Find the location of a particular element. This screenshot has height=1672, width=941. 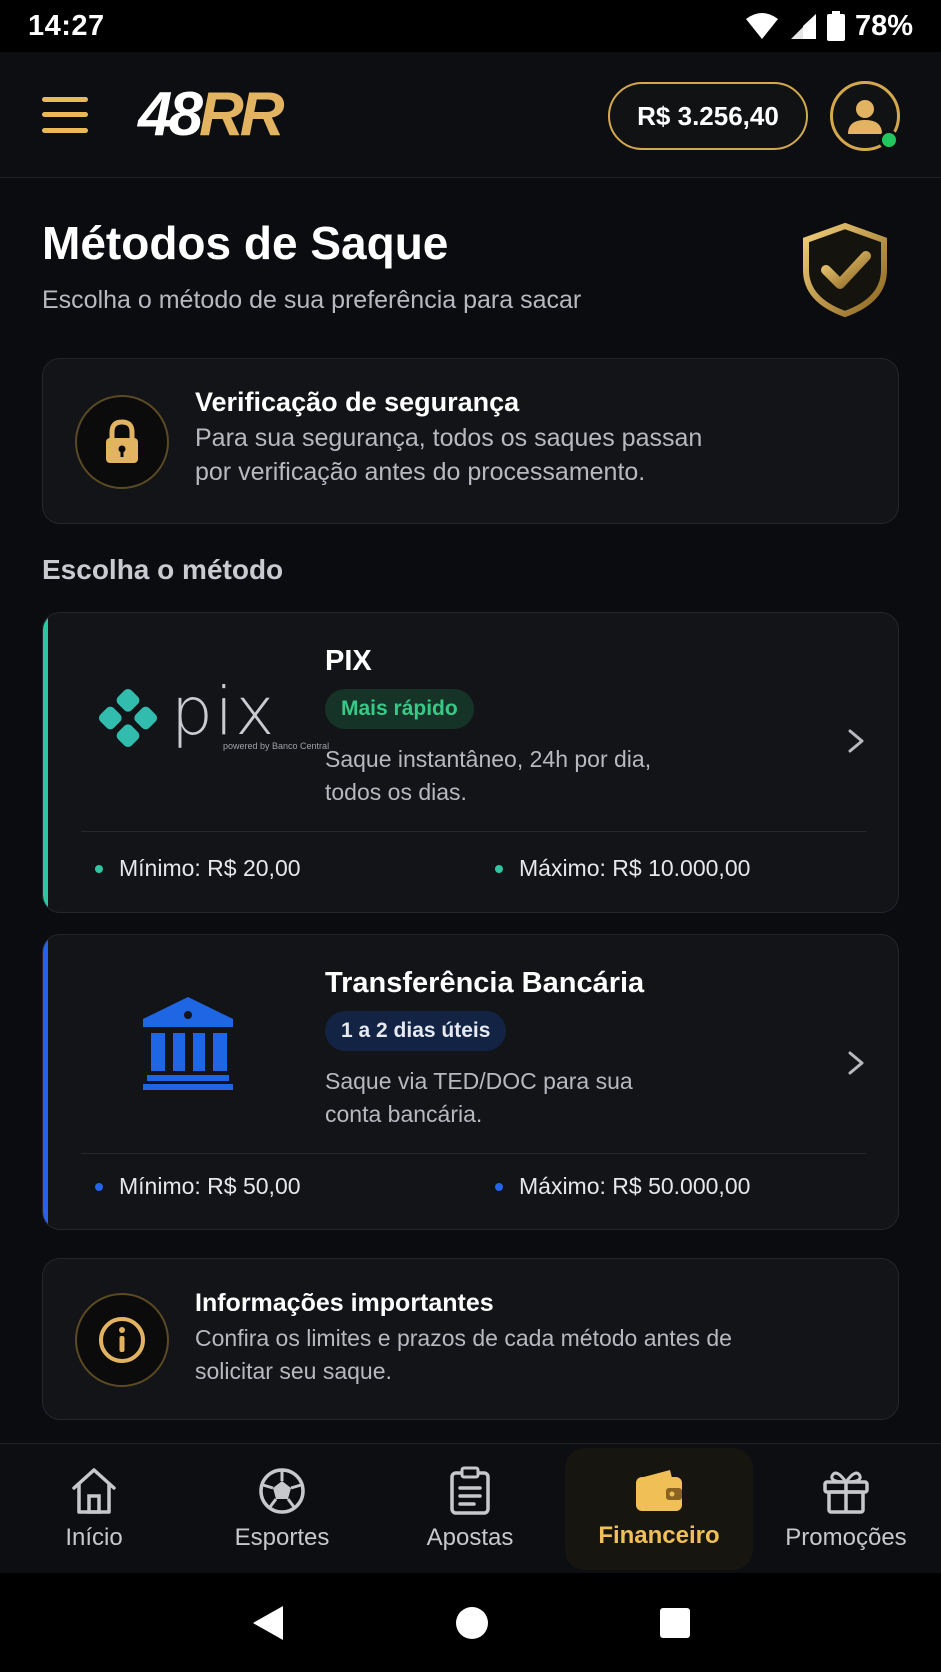

bank-badge: 1 a 2 dias úteis is located at coordinates (416, 1031).